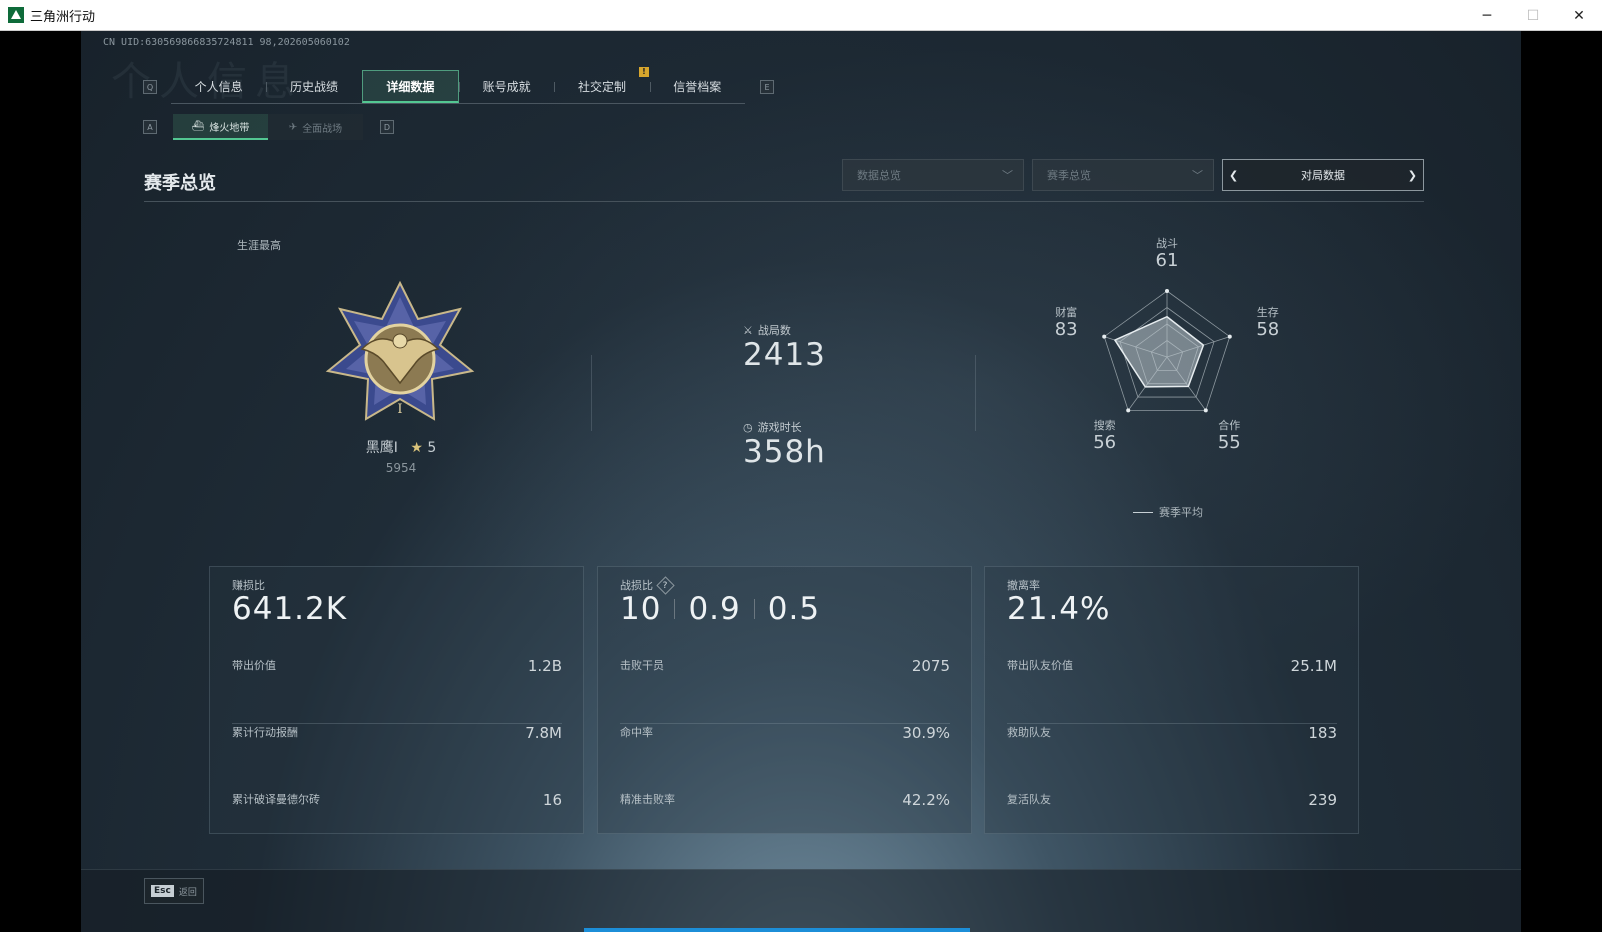  Describe the element at coordinates (1229, 442) in the screenshot. I see `radar-axis-value: 55` at that location.